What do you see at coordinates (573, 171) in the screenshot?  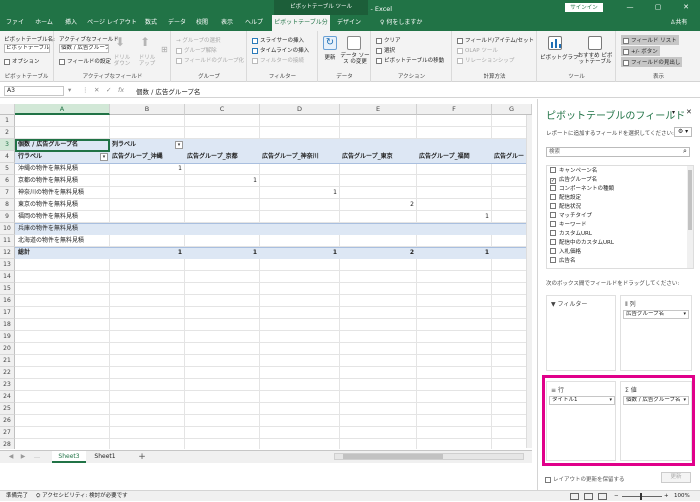 I see `field-item: キャンペーン名` at bounding box center [573, 171].